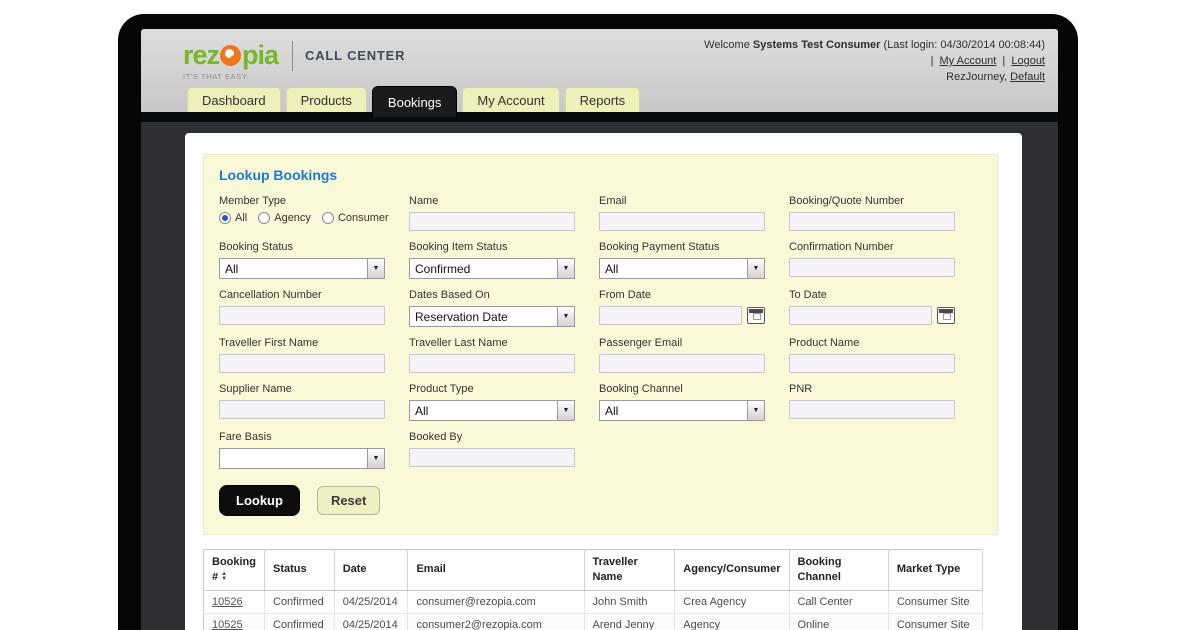  What do you see at coordinates (278, 175) in the screenshot?
I see `panel-title: Lookup Bookings` at bounding box center [278, 175].